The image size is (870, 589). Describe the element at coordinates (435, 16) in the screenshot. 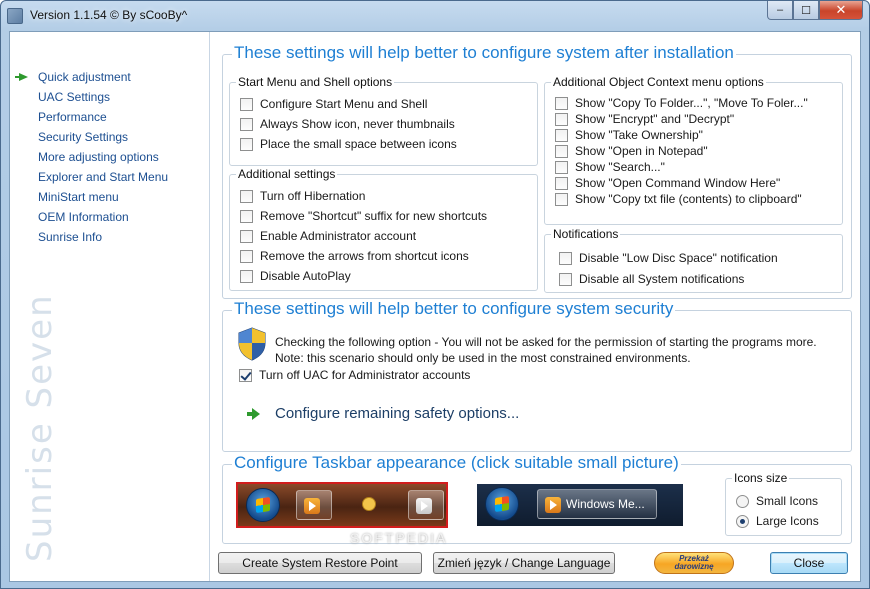

I see `title-bar: Version 1.1.54 © By sCooBy^ ‒ ☐ ✕` at that location.